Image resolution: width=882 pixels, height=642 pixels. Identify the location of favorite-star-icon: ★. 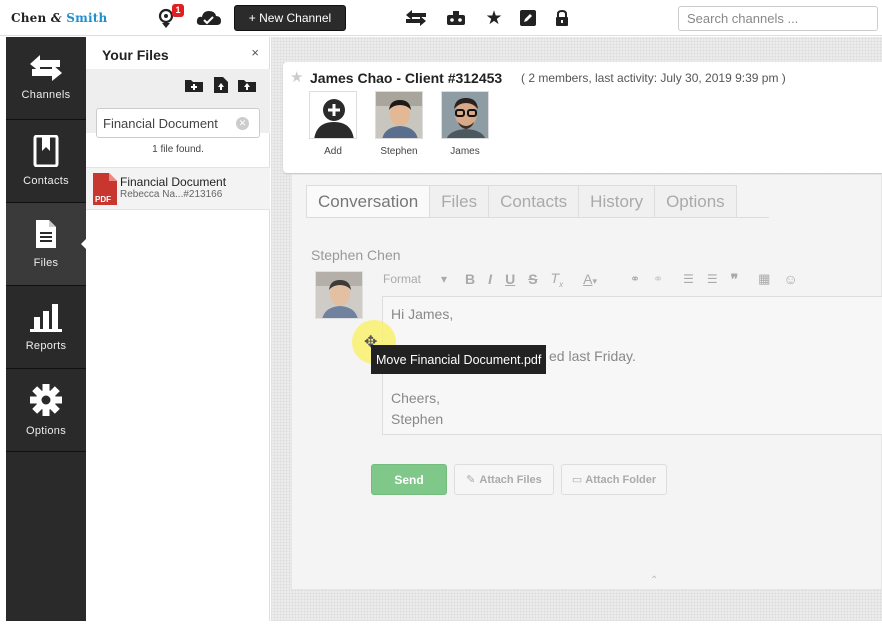
(296, 77).